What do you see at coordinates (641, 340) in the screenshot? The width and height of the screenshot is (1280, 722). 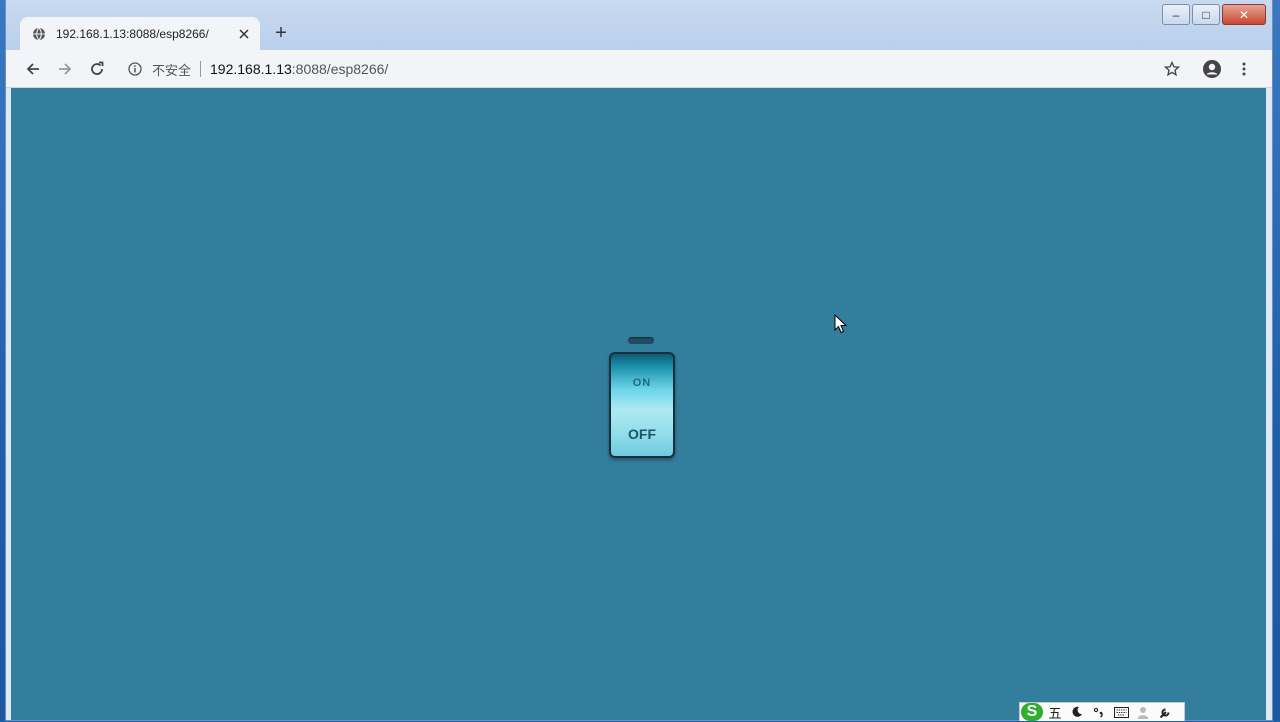 I see `switch-status-indicator` at bounding box center [641, 340].